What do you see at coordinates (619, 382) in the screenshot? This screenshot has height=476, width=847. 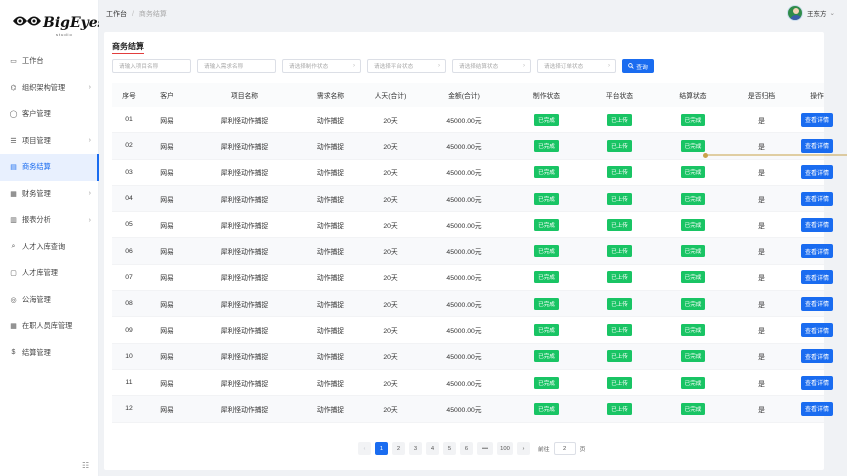 I see `table-cell: 已上传` at bounding box center [619, 382].